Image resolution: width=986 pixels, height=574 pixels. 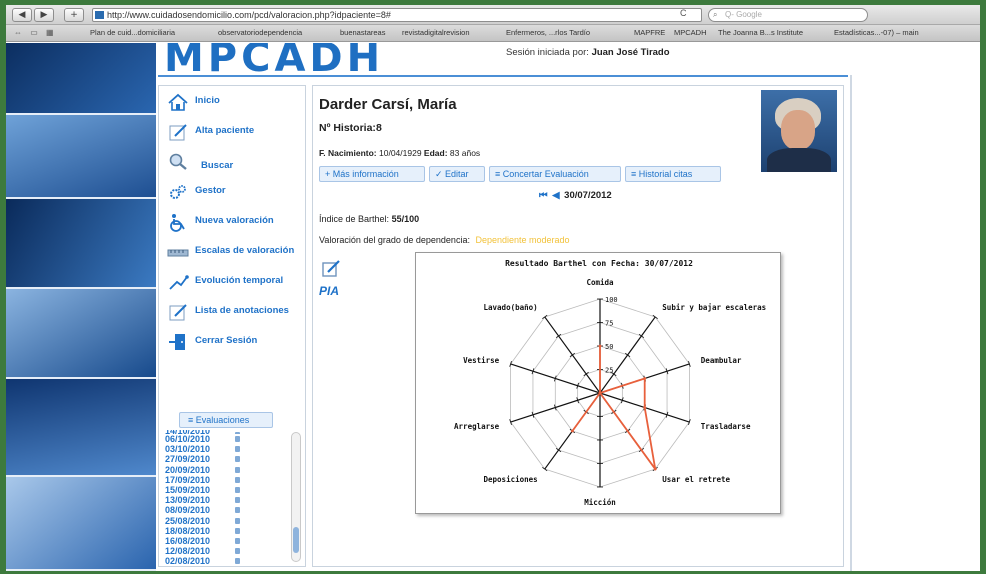 What do you see at coordinates (226, 340) in the screenshot?
I see `sidebar-item-label: Cerrar Sesión` at bounding box center [226, 340].